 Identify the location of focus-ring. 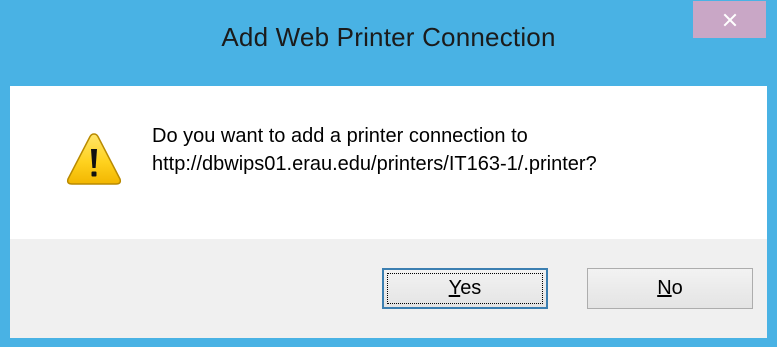
(465, 288).